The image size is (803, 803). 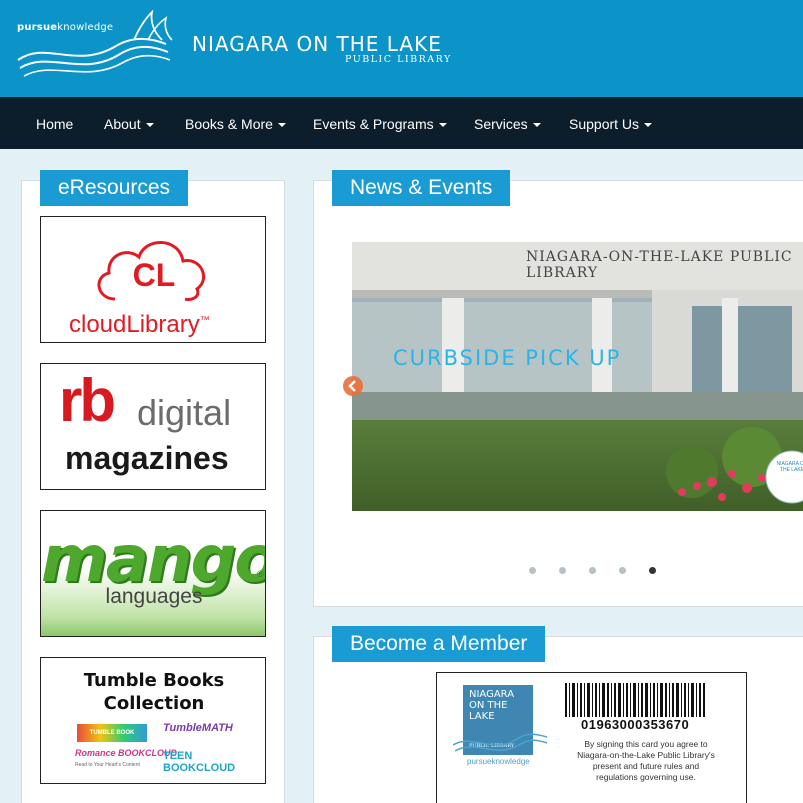 I want to click on chevron-left-icon, so click(x=352, y=386).